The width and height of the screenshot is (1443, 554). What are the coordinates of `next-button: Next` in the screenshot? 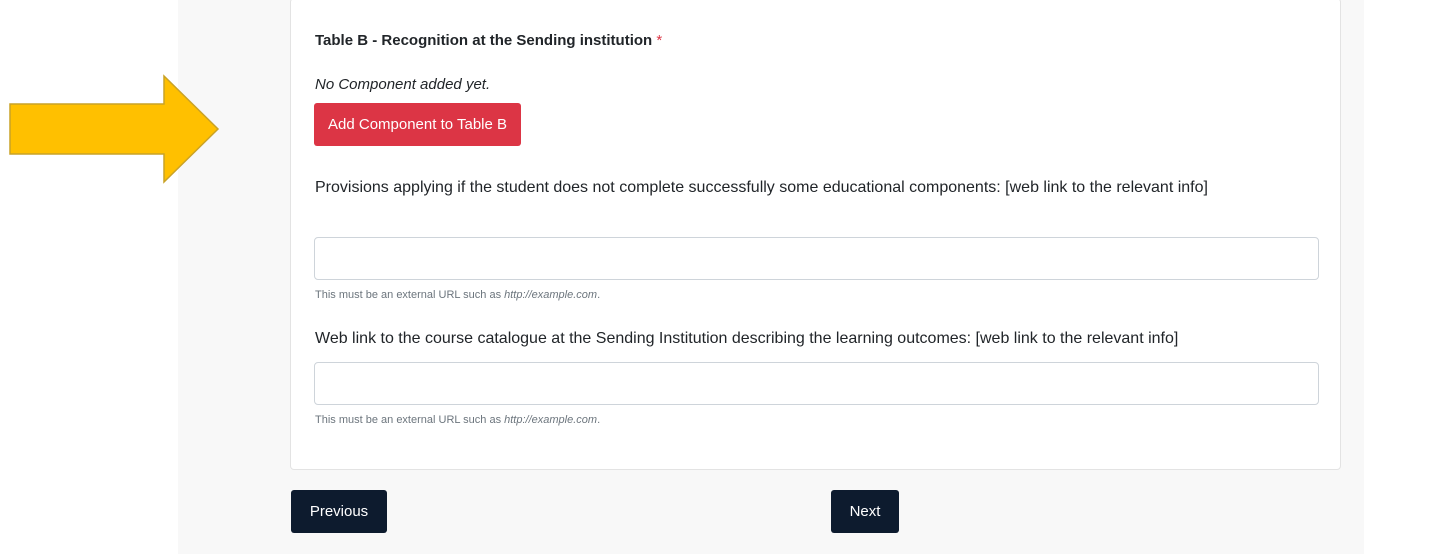 It's located at (865, 511).